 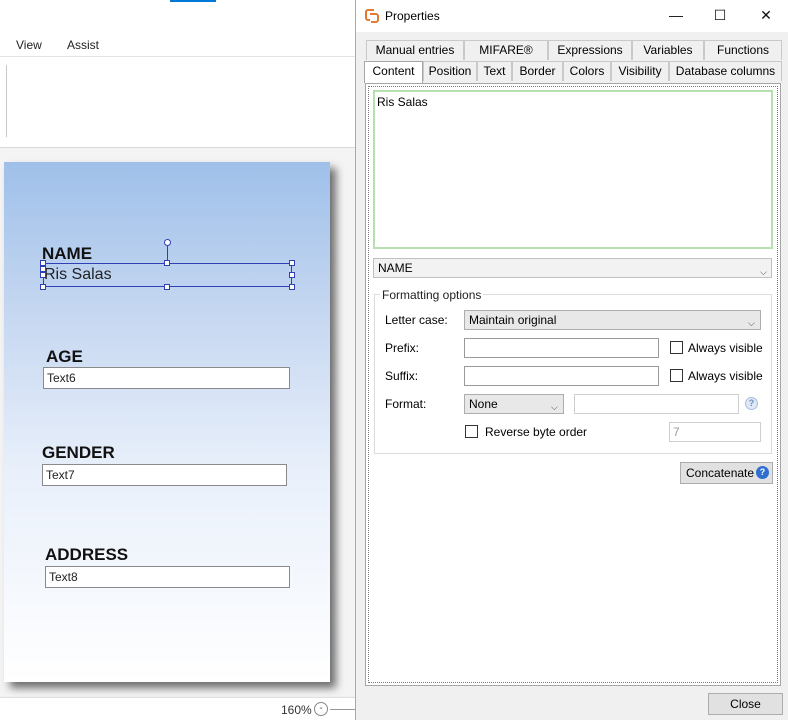 I want to click on concatenate-help-icon: ?, so click(x=762, y=472).